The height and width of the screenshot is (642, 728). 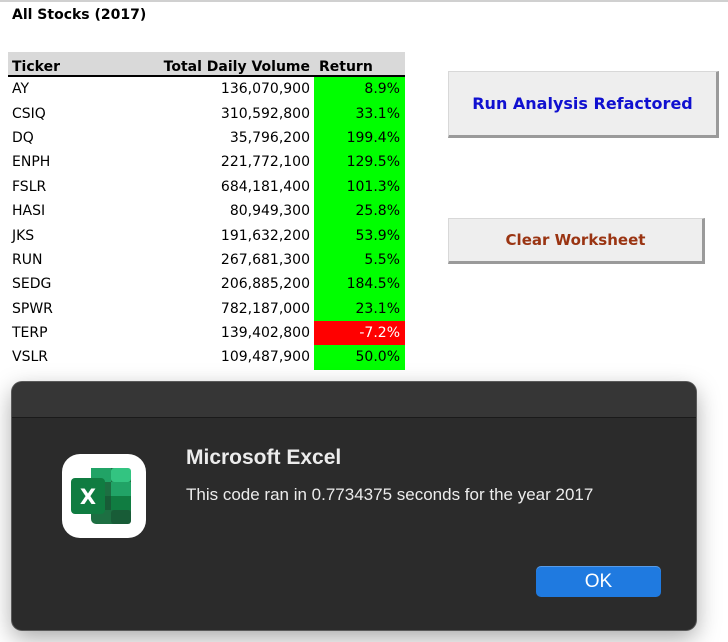 I want to click on run-analysis-label: Run Analysis Refactored, so click(x=582, y=103).